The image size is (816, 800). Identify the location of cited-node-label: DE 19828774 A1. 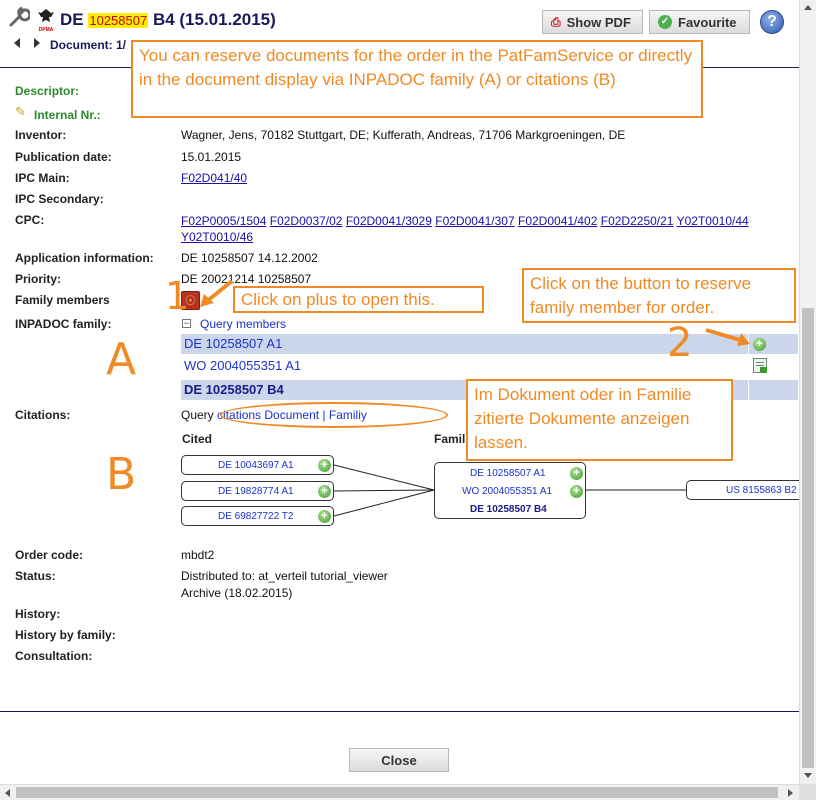
(256, 491).